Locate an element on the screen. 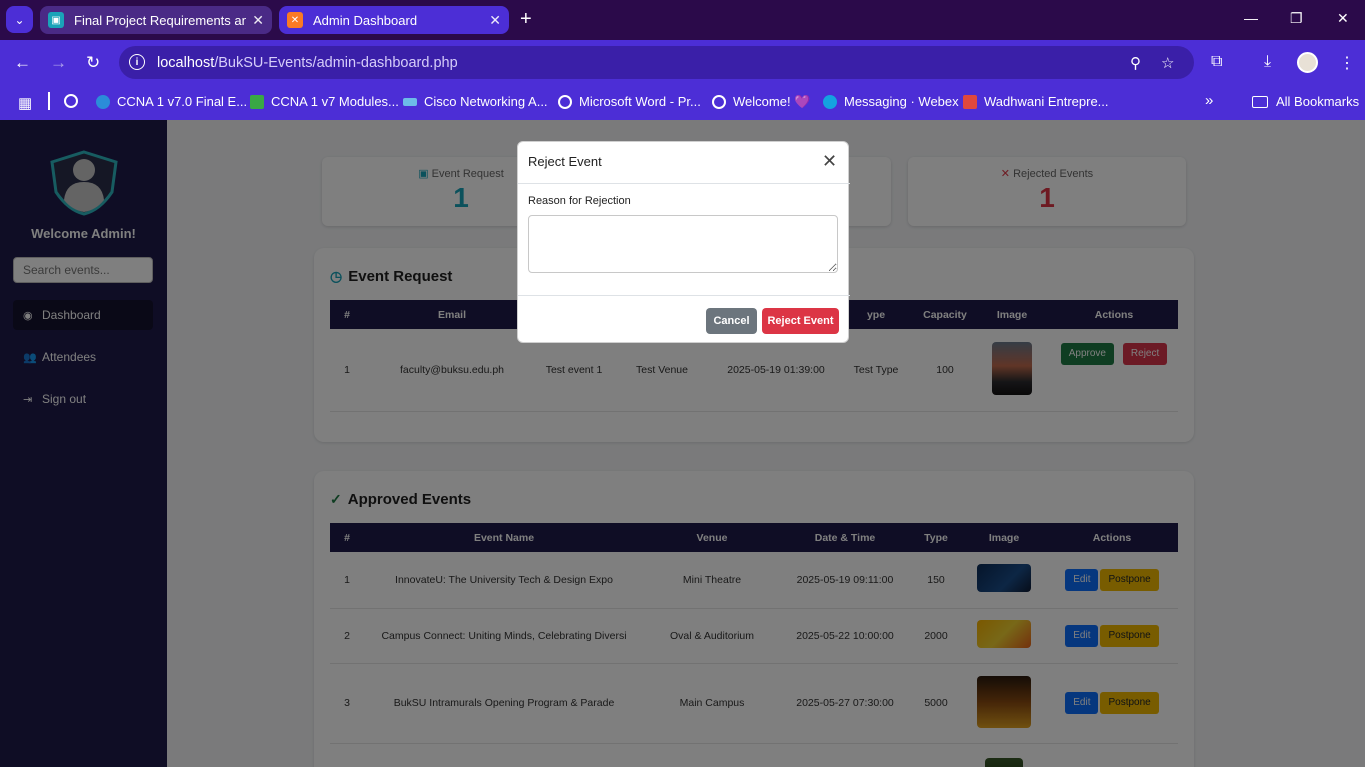 This screenshot has width=1365, height=767. all-bookmarks: All Bookmarks is located at coordinates (1305, 101).